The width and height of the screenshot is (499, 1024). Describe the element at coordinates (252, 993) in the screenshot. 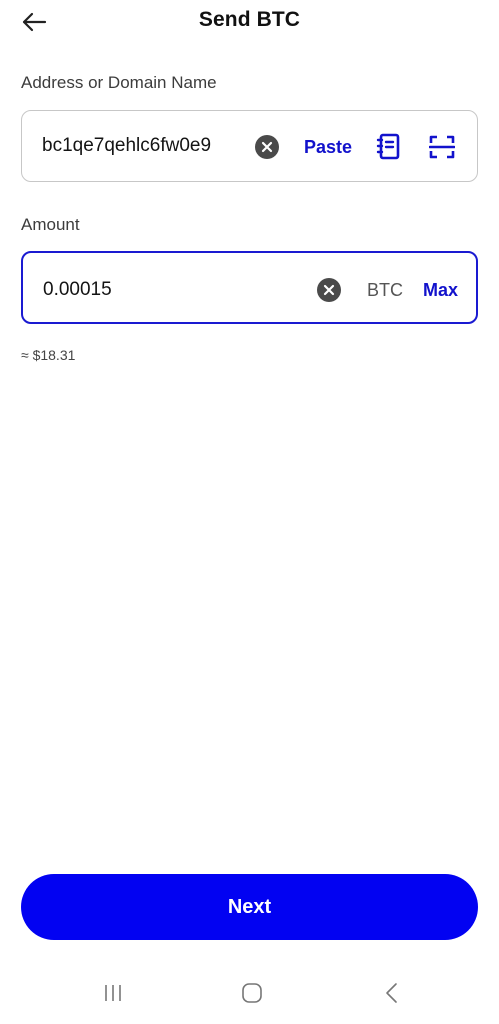

I see `home-icon` at that location.